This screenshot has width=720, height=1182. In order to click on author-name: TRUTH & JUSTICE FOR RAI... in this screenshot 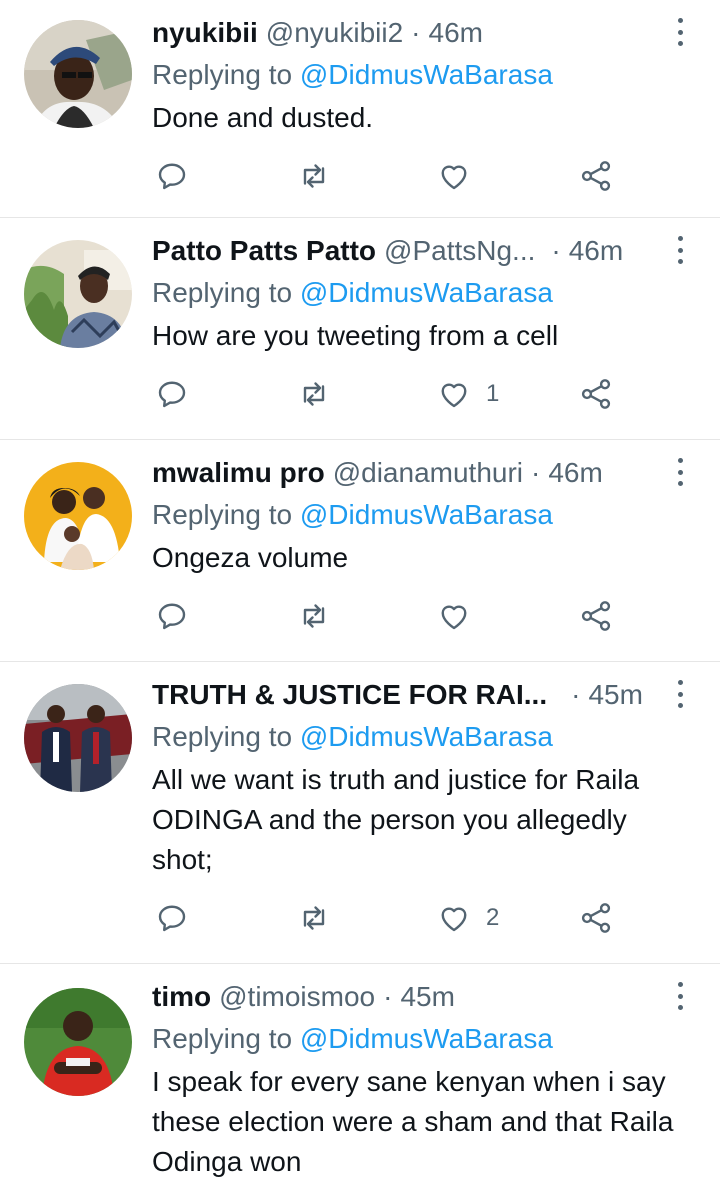, I will do `click(349, 695)`.